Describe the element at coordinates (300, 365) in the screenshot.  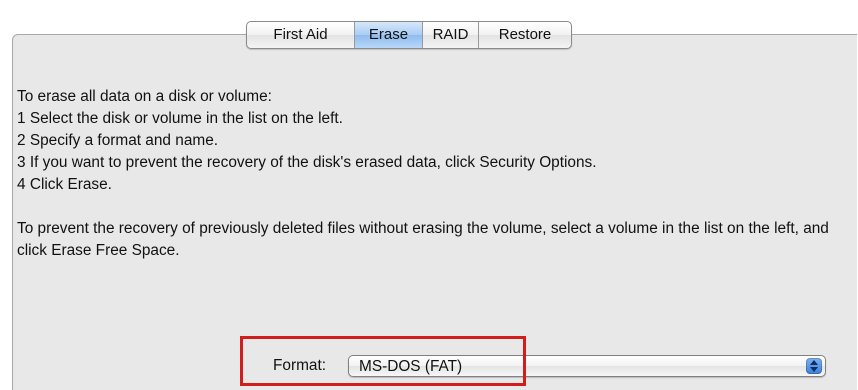
I see `format-label: Format:` at that location.